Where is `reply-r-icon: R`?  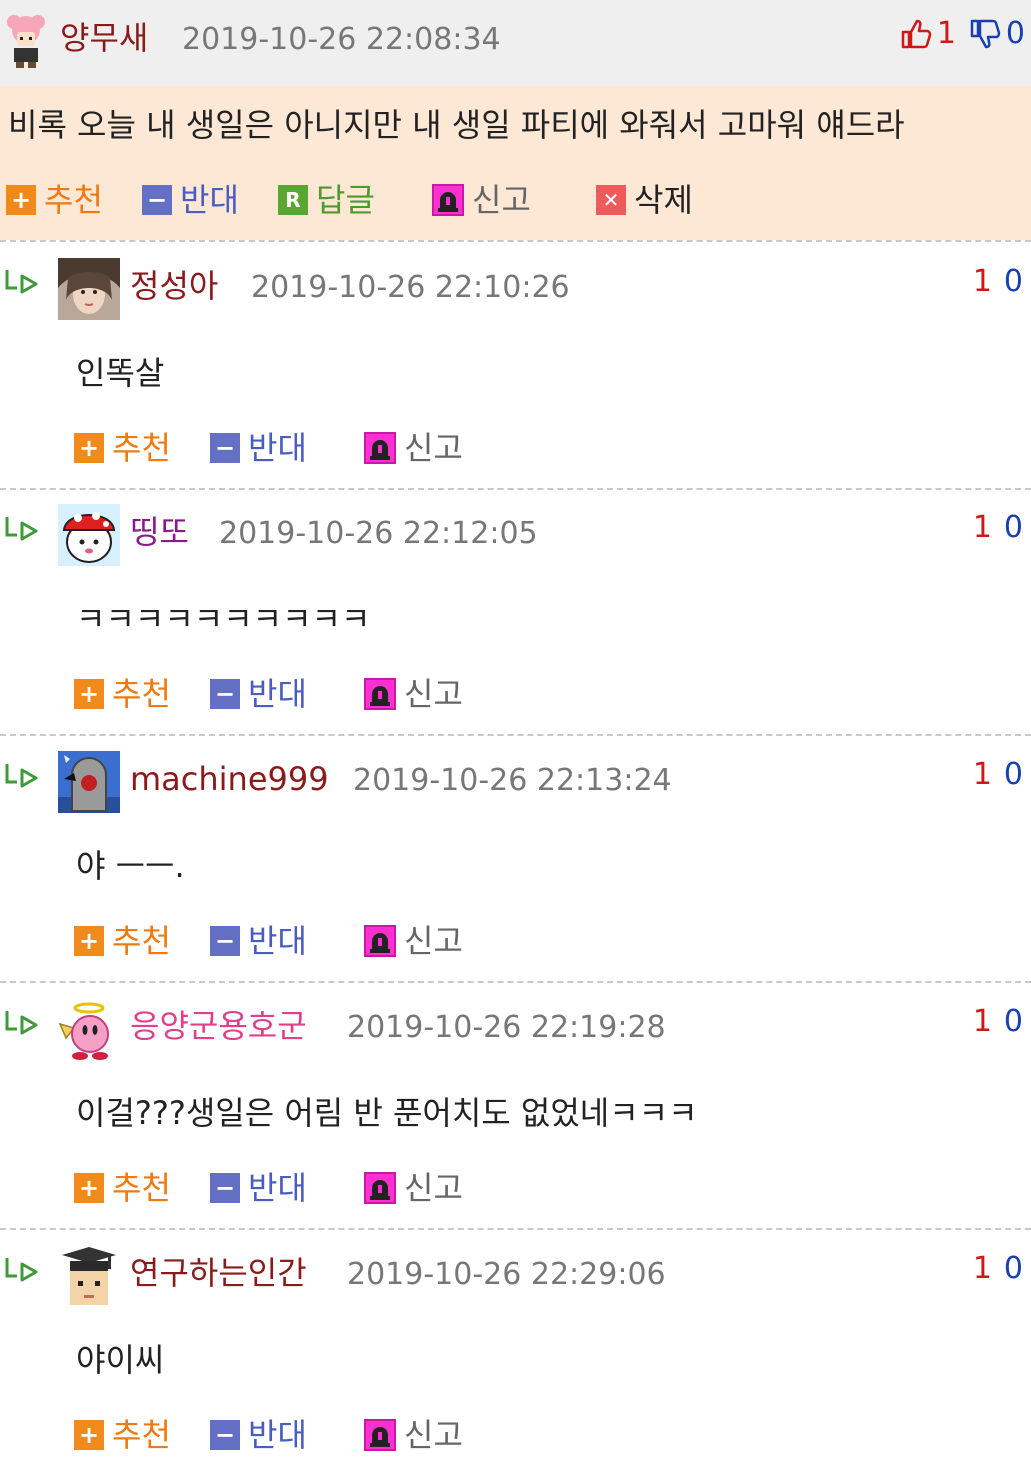
reply-r-icon: R is located at coordinates (293, 200).